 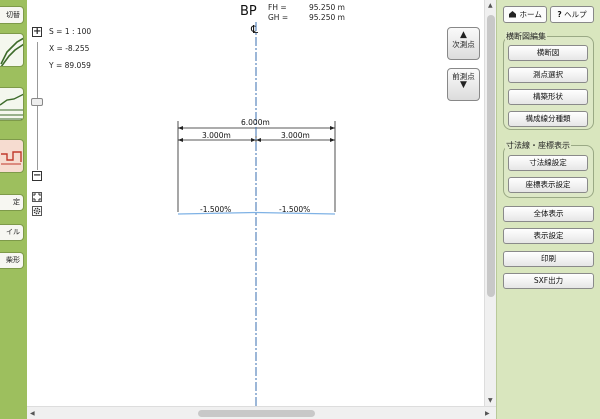 What do you see at coordinates (295, 209) in the screenshot?
I see `right-slope-label: -1.500%` at bounding box center [295, 209].